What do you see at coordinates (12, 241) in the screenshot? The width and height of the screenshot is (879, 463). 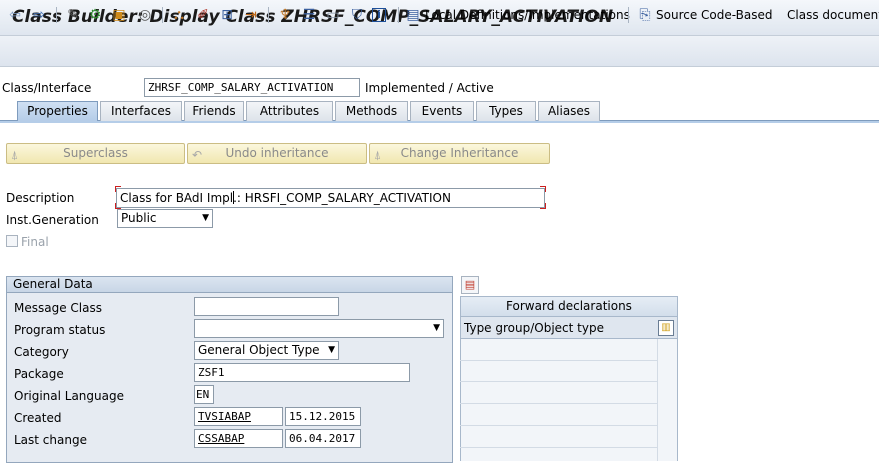 I see `final-checkbox` at bounding box center [12, 241].